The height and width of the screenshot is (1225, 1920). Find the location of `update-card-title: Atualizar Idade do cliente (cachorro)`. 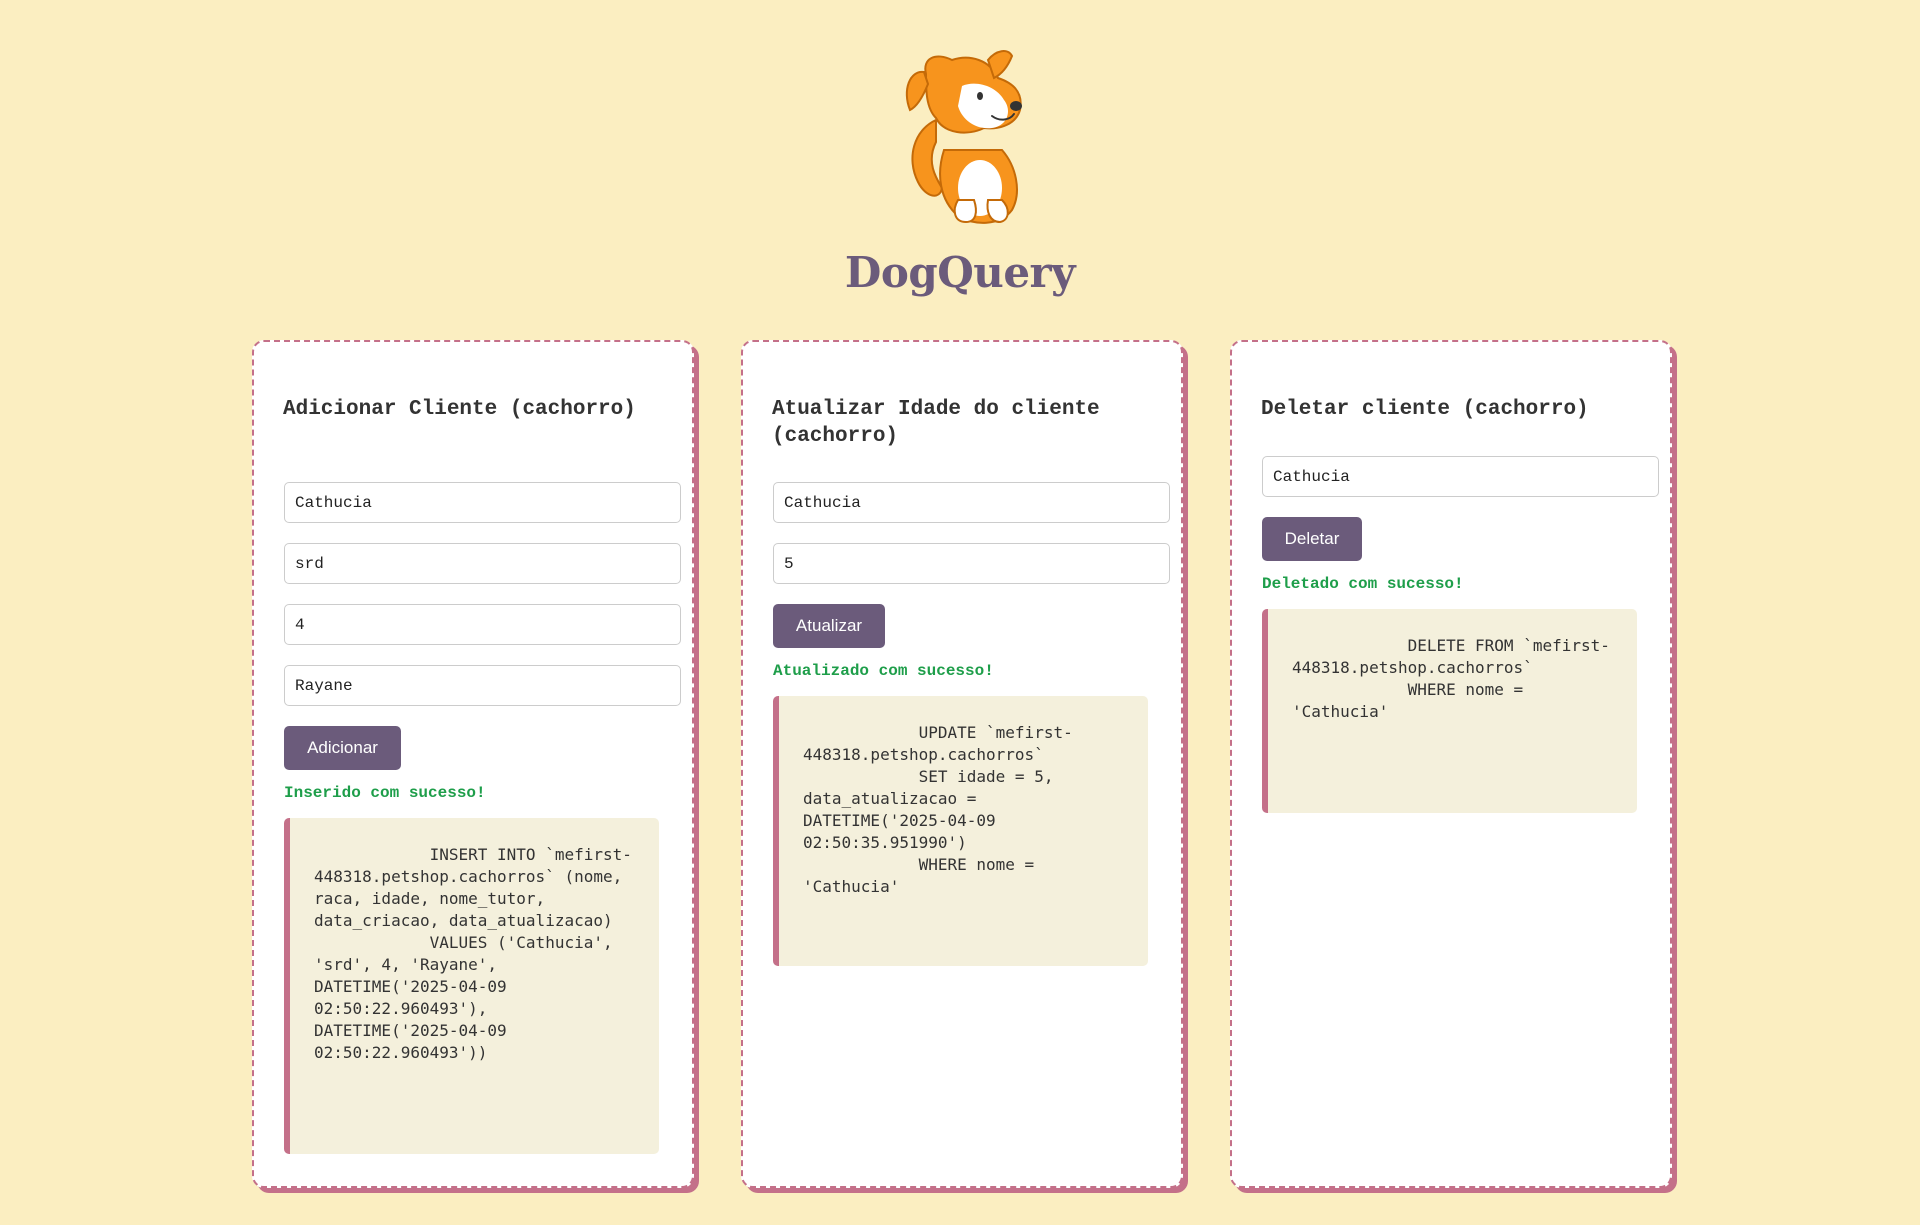

update-card-title: Atualizar Idade do cliente (cachorro) is located at coordinates (936, 423).